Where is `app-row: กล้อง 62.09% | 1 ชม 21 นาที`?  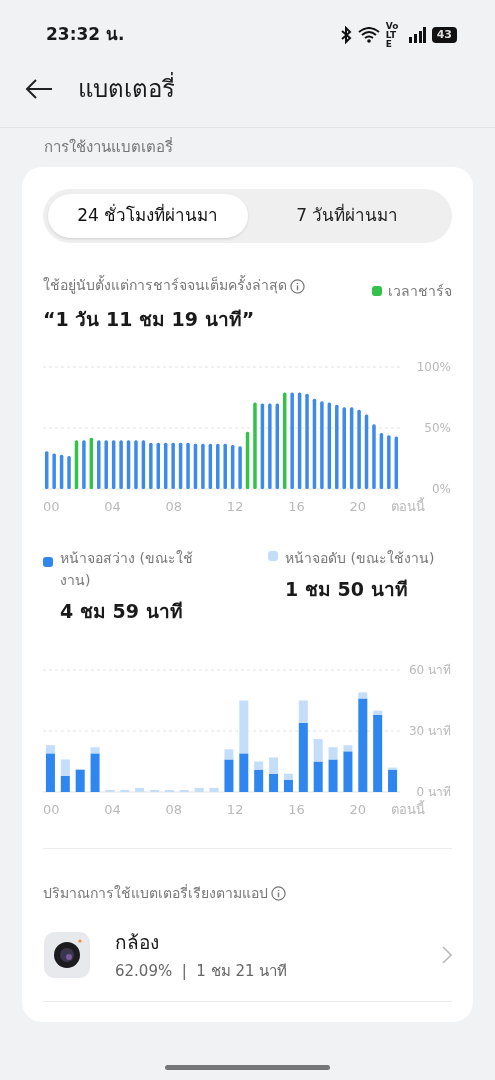 app-row: กล้อง 62.09% | 1 ชม 21 นาที is located at coordinates (247, 964).